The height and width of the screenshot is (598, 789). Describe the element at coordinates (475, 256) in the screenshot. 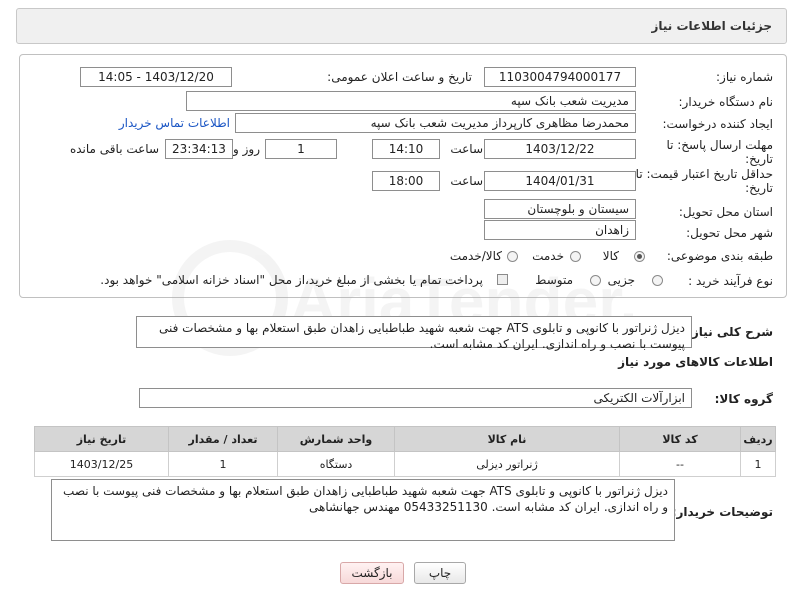

I see `category-option-both: کالا/خدمت` at that location.